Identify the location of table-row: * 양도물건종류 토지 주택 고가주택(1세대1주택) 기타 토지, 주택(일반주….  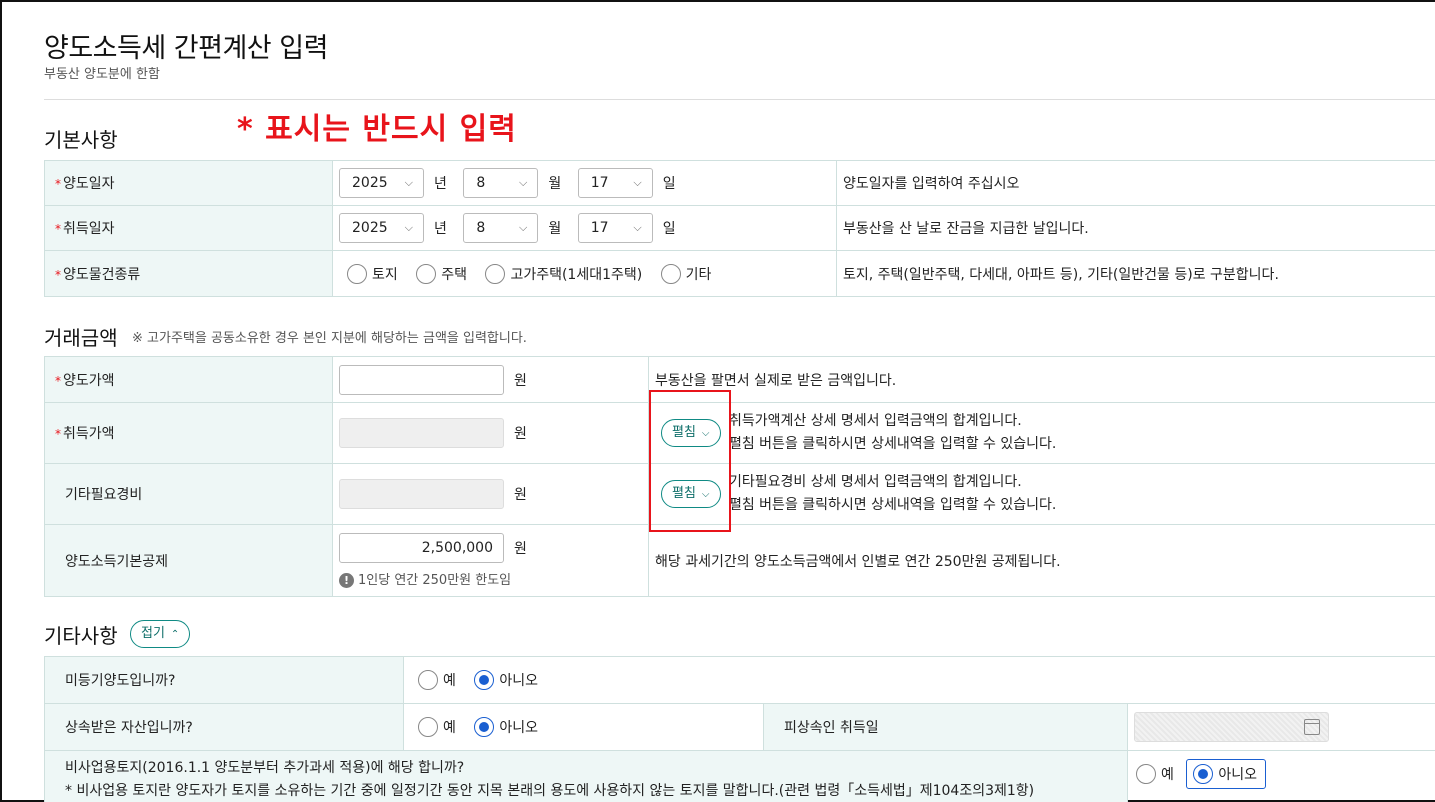
(739, 273).